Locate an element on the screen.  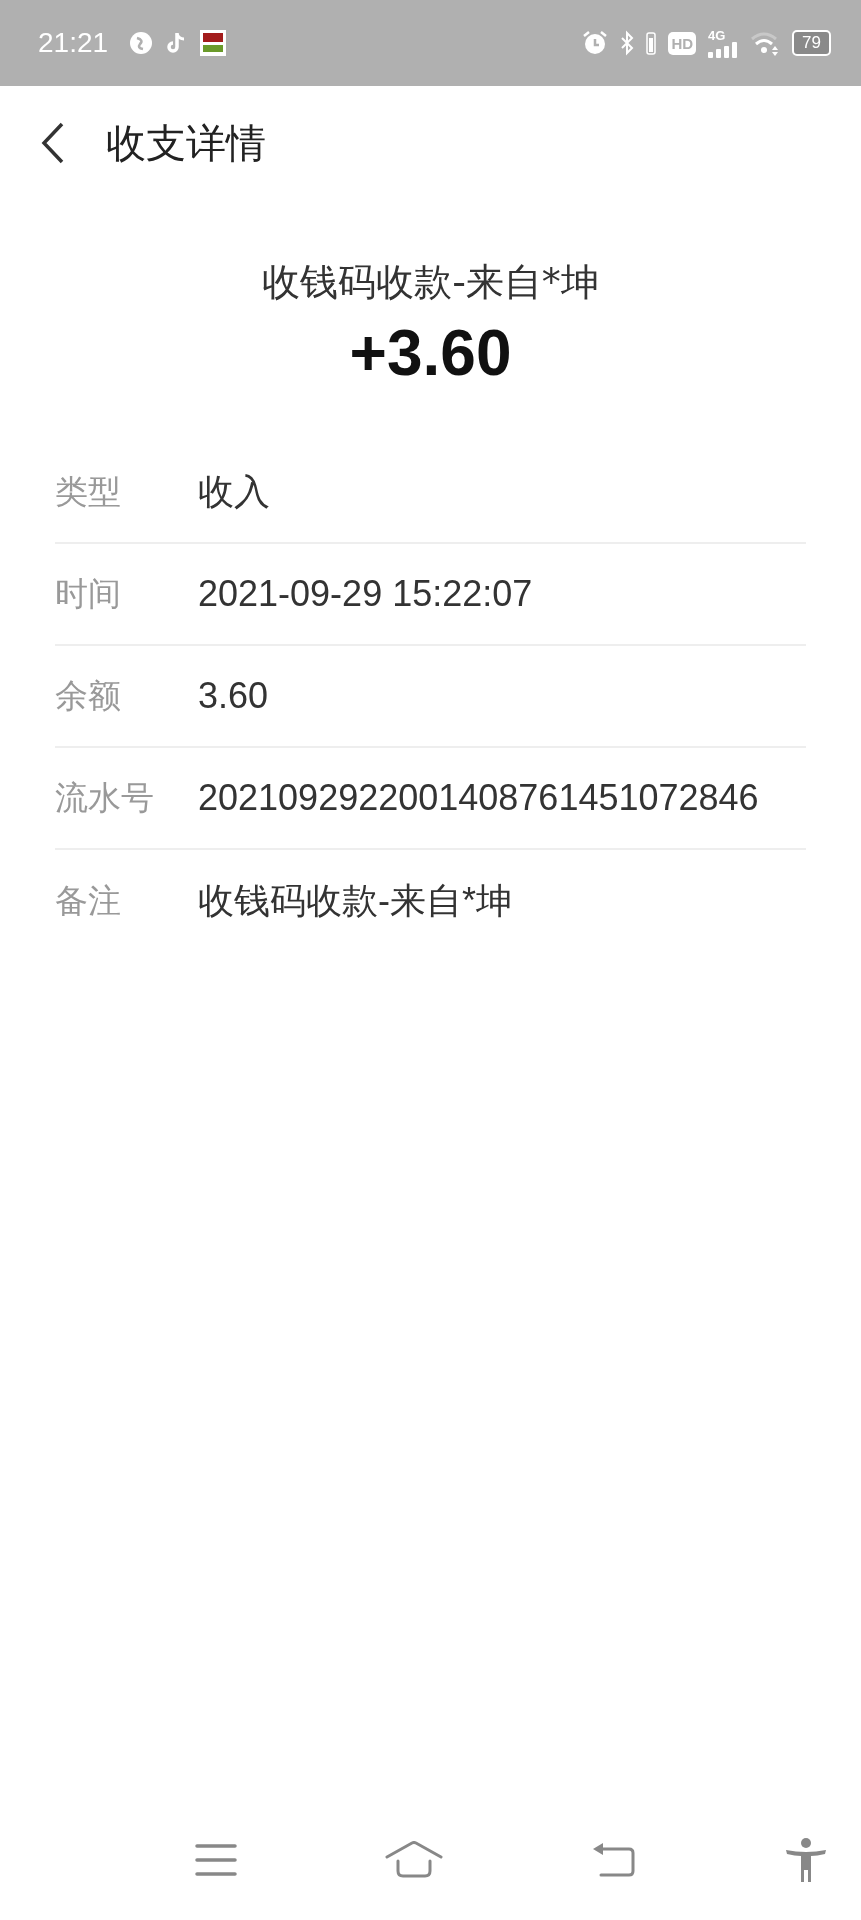
accessibility-icon is located at coordinates (806, 1861).